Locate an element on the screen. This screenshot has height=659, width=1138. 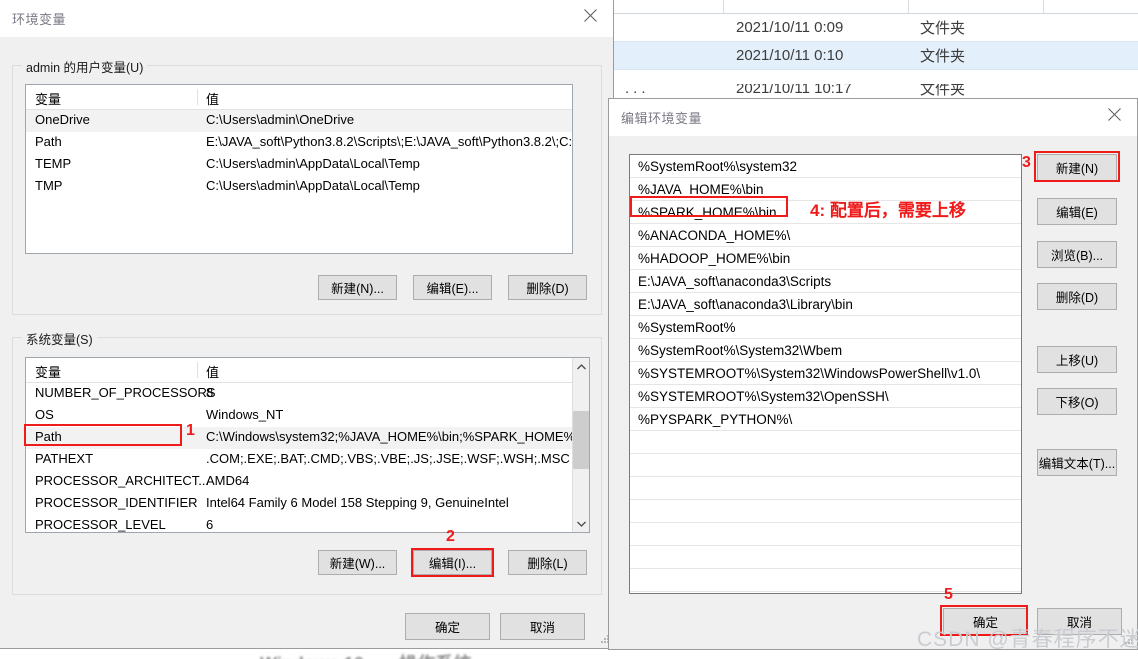
entry-move-down-button: 下移(O) is located at coordinates (1077, 401).